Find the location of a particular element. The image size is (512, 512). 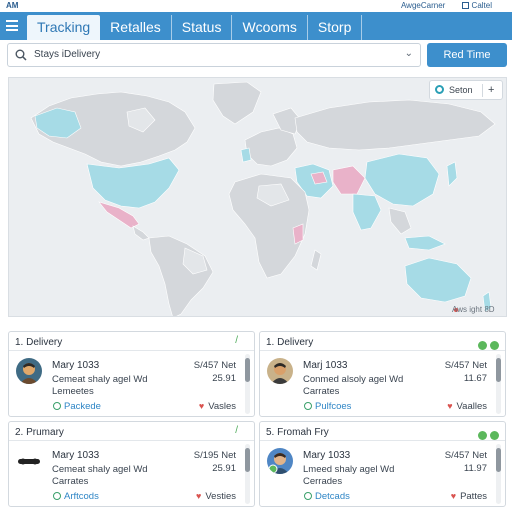

status-label: Pulfcoes is located at coordinates (333, 406).